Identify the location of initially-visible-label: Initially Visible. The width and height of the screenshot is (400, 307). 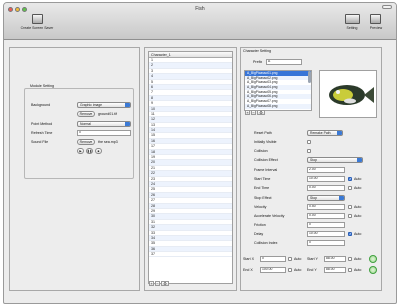
(265, 142).